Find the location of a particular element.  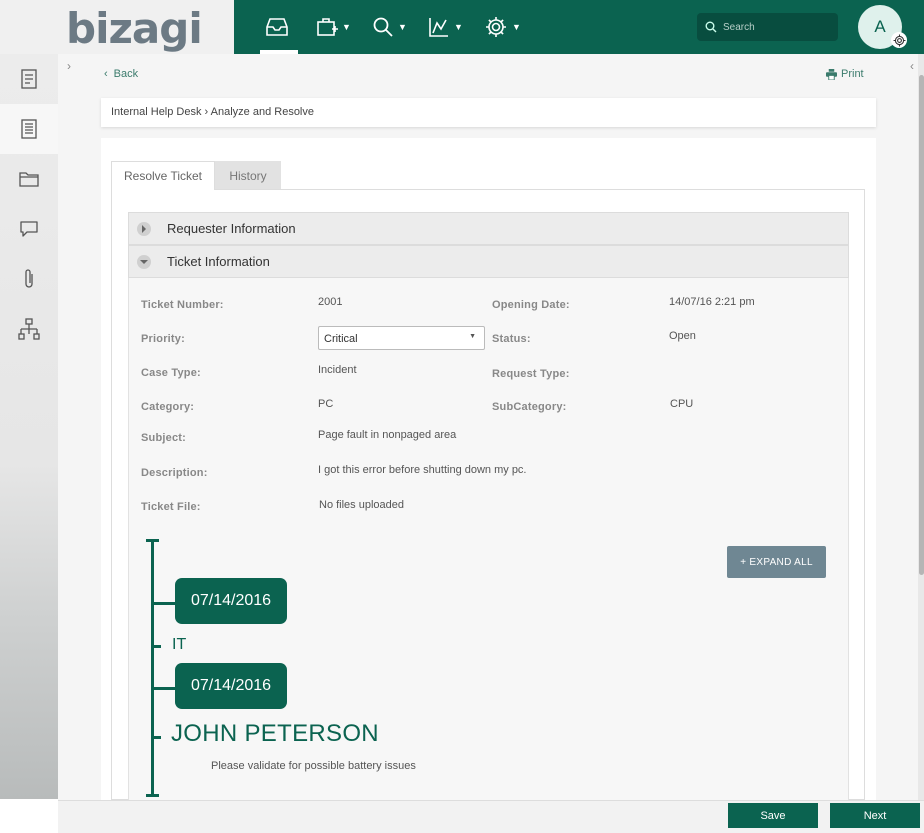

request-type-label: Request Type: is located at coordinates (531, 374).